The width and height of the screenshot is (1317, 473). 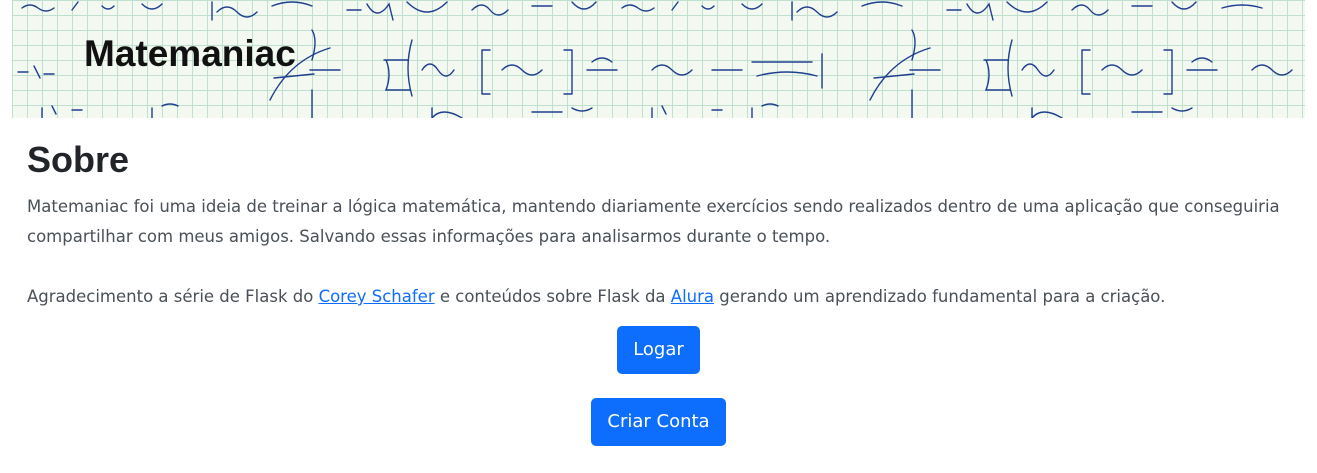 I want to click on alura-link: Alura, so click(x=692, y=296).